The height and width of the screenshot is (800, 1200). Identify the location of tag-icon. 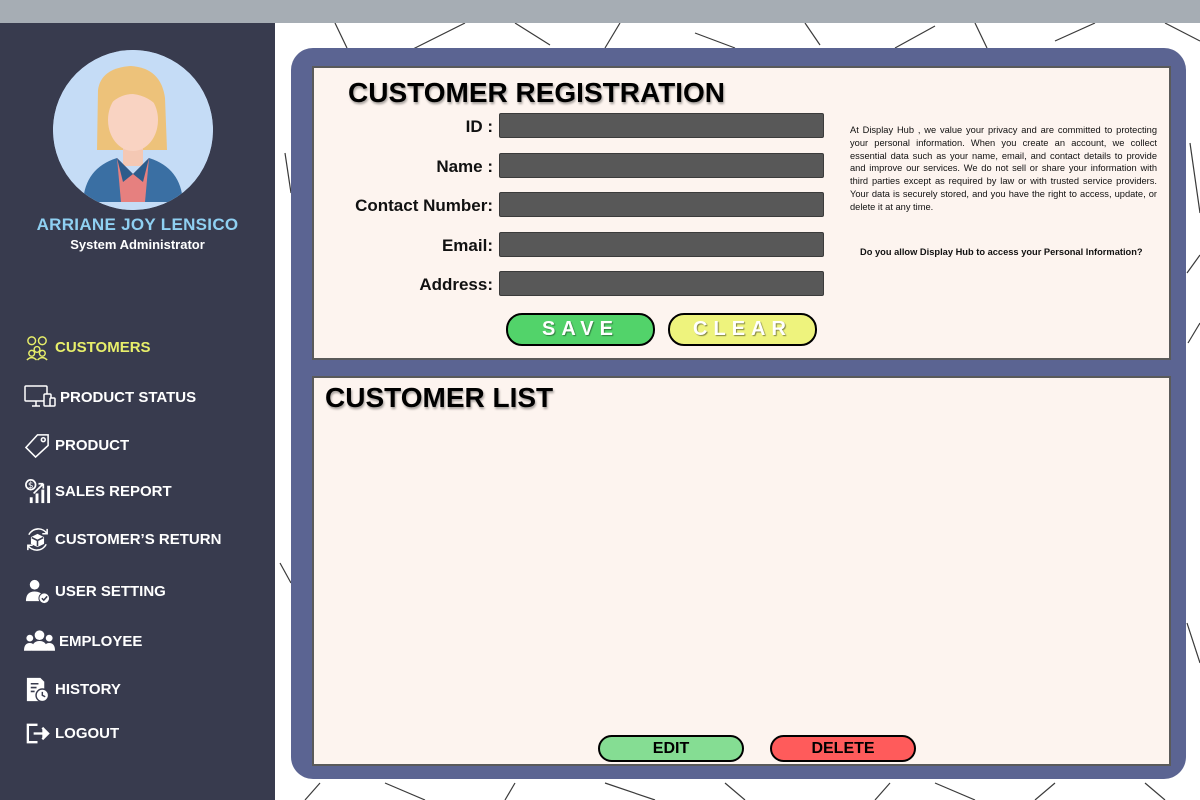
(37, 445).